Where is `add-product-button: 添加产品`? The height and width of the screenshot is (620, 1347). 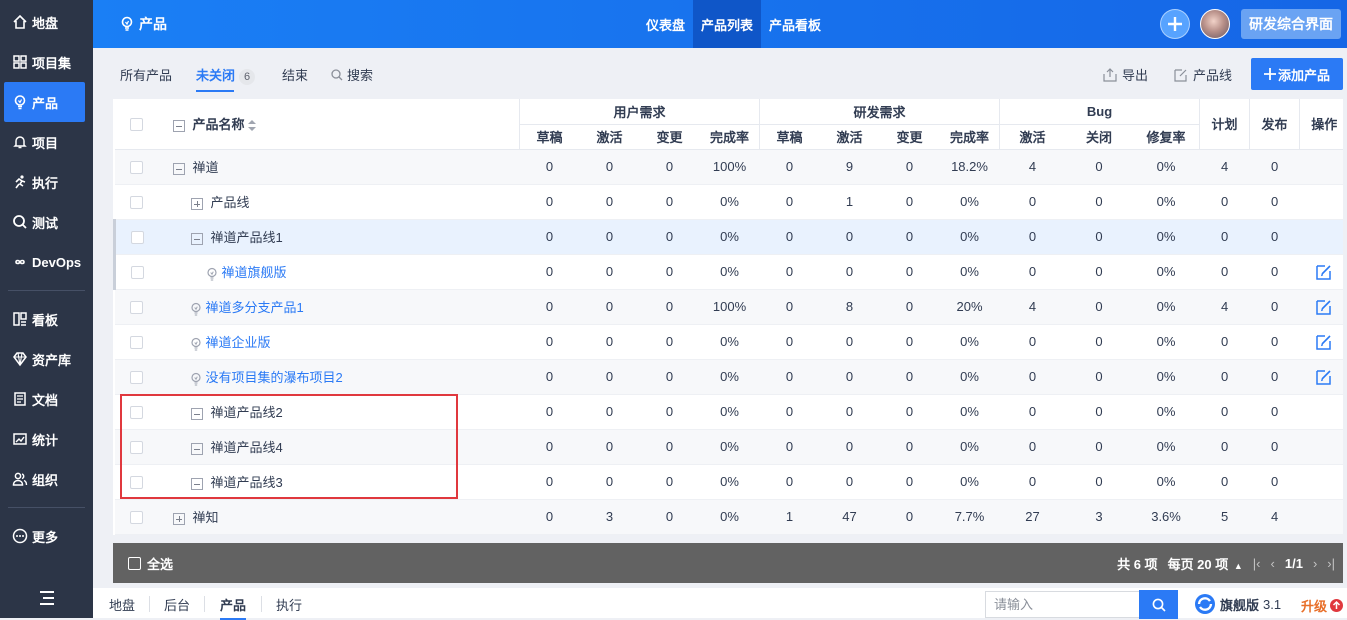
add-product-button: 添加产品 is located at coordinates (1297, 74).